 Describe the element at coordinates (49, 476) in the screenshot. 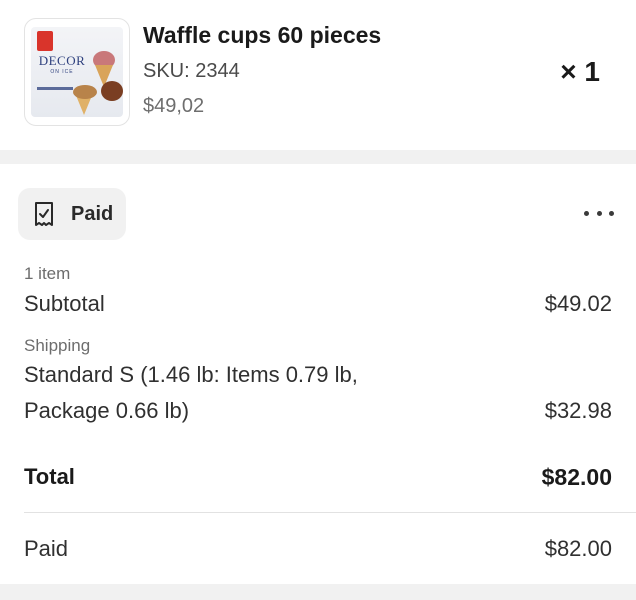

I see `total-label: Total` at that location.